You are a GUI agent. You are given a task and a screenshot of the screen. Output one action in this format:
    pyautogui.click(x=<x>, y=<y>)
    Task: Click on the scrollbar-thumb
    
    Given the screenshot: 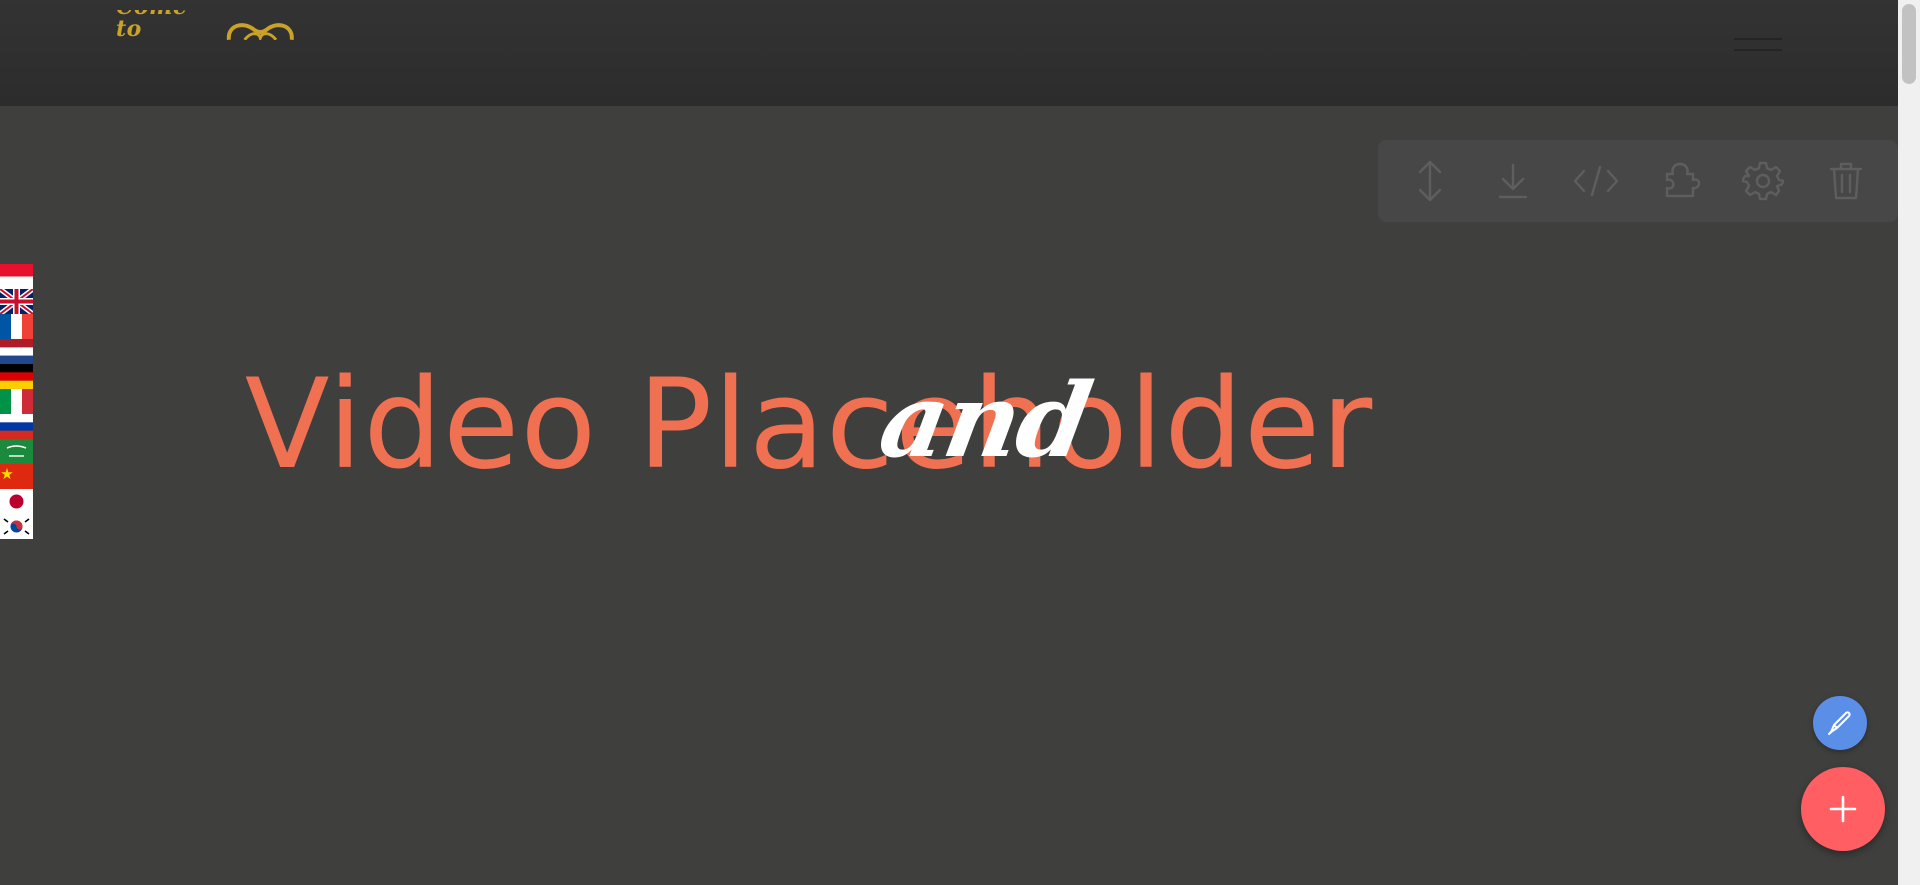 What is the action you would take?
    pyautogui.click(x=1909, y=44)
    